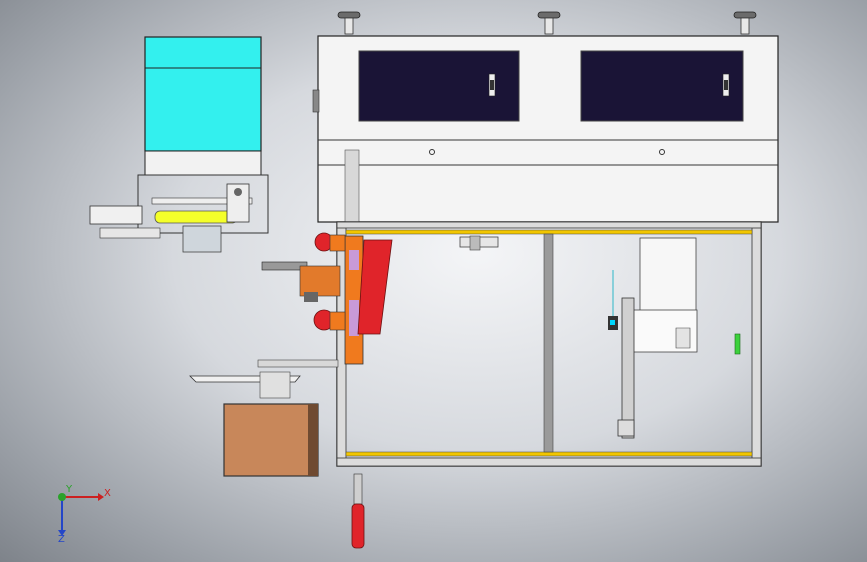 The image size is (867, 562). I want to click on coordinate-triad-icon: X Y Z, so click(84, 514).